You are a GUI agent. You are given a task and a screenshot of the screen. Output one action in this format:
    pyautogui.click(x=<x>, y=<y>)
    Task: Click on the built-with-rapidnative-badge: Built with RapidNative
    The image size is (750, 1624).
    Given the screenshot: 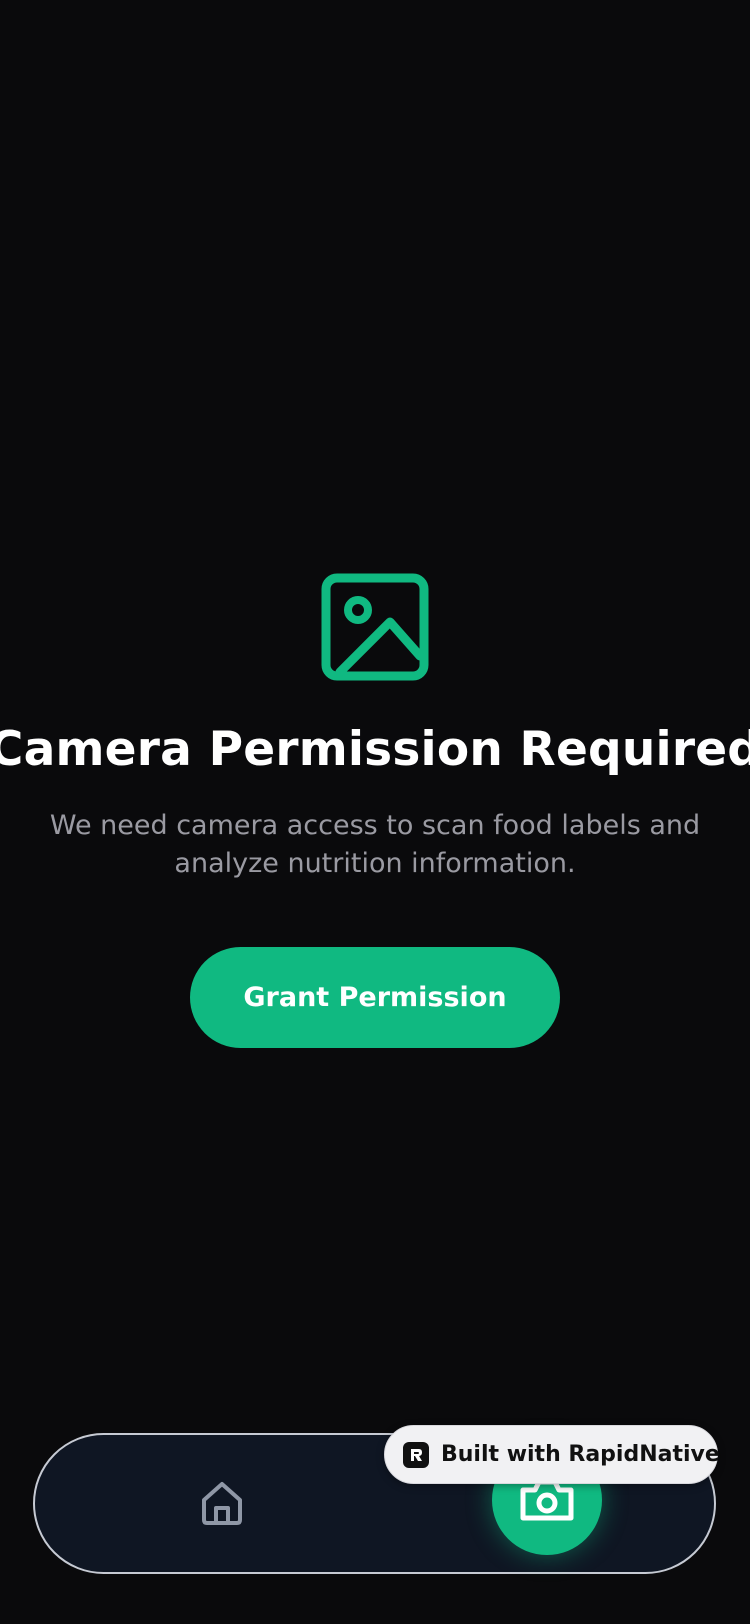 What is the action you would take?
    pyautogui.click(x=552, y=1454)
    